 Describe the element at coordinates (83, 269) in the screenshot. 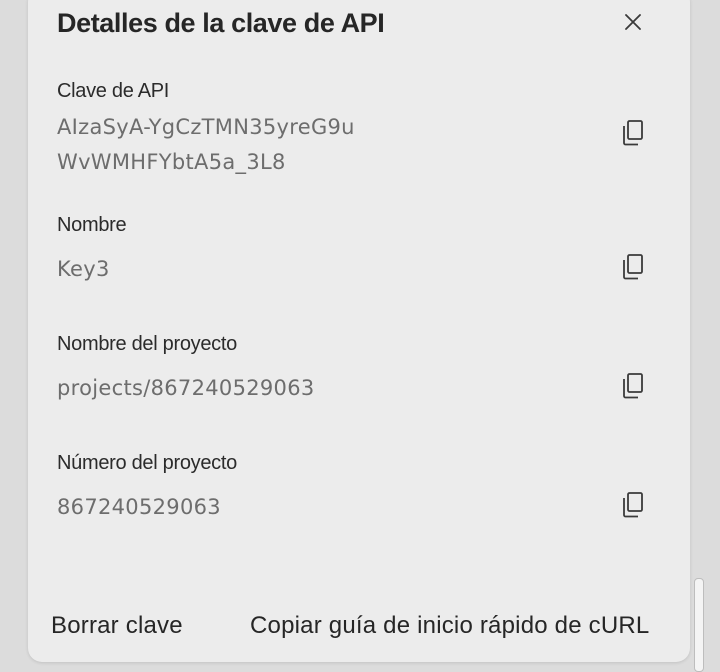

I see `field-value-name: Key3` at that location.